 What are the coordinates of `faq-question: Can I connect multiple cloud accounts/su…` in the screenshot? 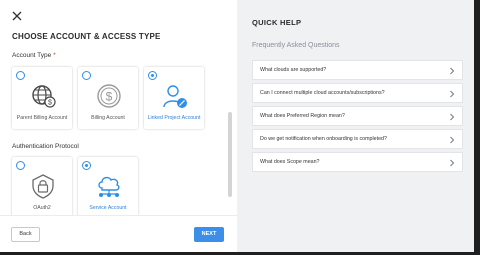 It's located at (322, 93).